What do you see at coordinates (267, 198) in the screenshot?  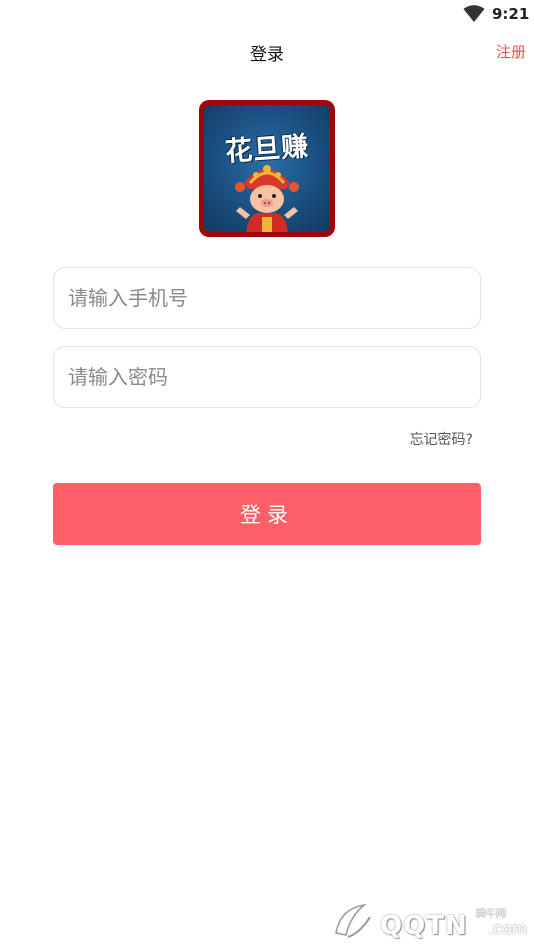 I see `pig-opera-mascot-icon` at bounding box center [267, 198].